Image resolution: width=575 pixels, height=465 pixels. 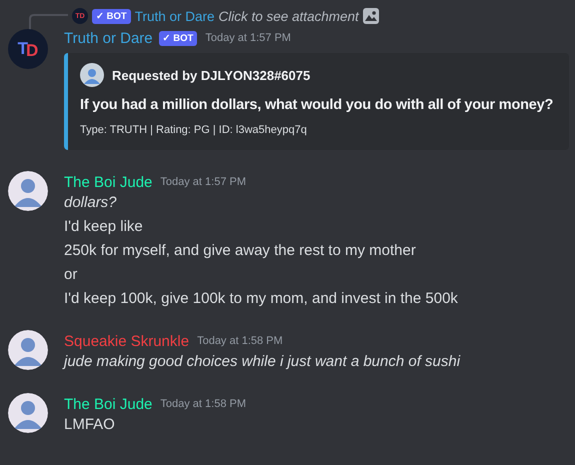 I want to click on embed-footer: Type: TRUTH | Rating: PG | ID: l3wa5heypq7q, so click(x=320, y=130).